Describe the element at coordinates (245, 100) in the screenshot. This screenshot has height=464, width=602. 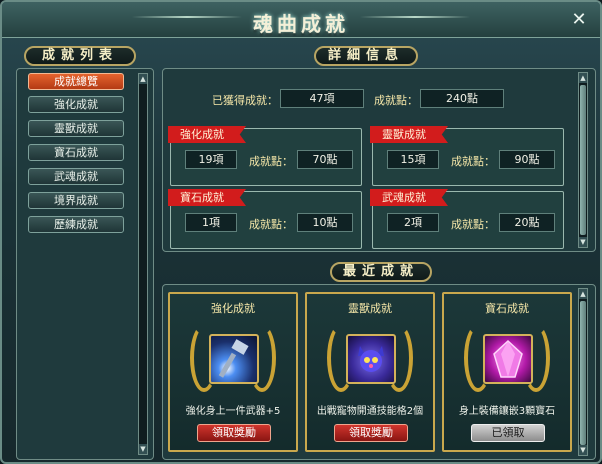
I see `obtained-label: 已獲得成就：` at that location.